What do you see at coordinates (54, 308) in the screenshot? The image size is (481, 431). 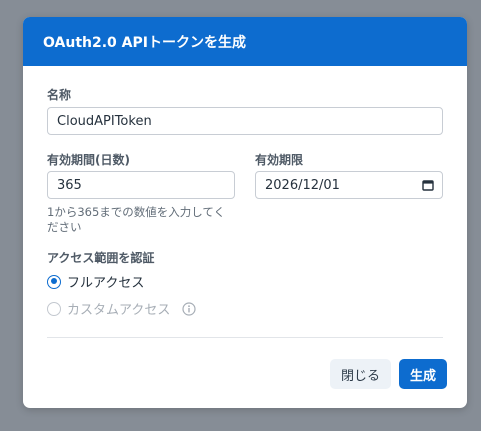 I see `custom-access-radio` at bounding box center [54, 308].